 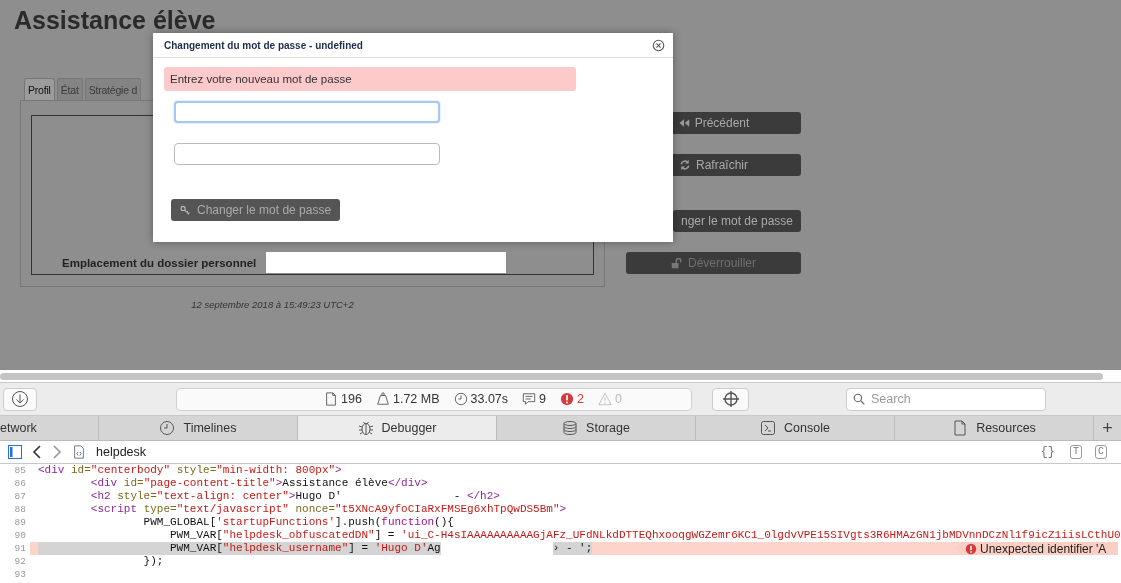 What do you see at coordinates (328, 509) in the screenshot?
I see `code-text: <script type="text/javascript" nonce="t5XNcA9yfoCIaRxFMSEg6xhTpQwDS5Bm">` at bounding box center [328, 509].